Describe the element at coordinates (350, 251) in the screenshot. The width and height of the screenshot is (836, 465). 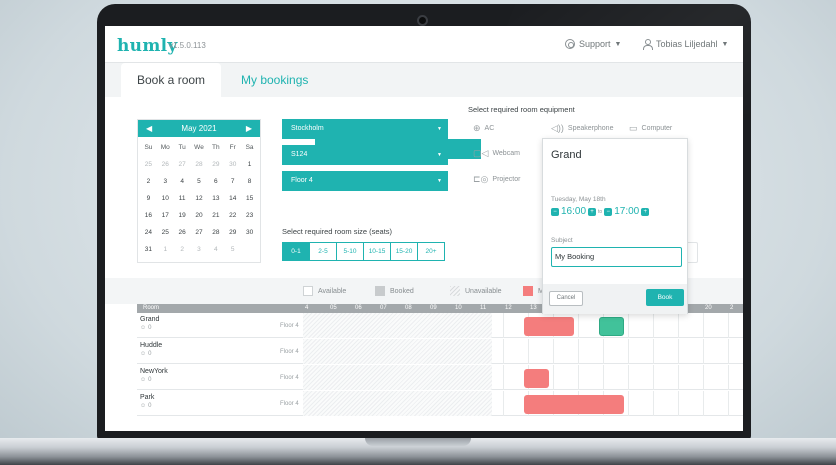
I see `size-option-5-10: 5-10` at that location.